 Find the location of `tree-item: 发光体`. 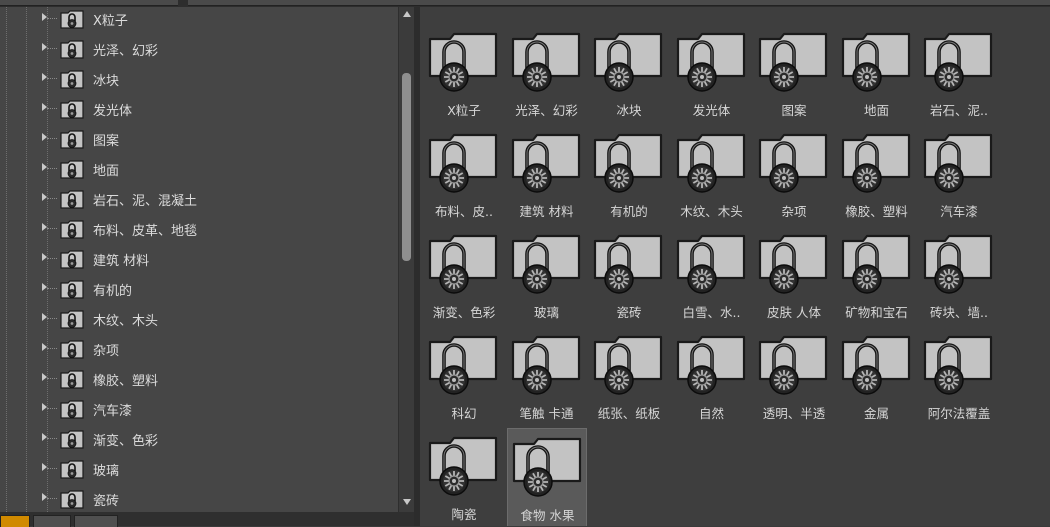

tree-item: 发光体 is located at coordinates (199, 109).